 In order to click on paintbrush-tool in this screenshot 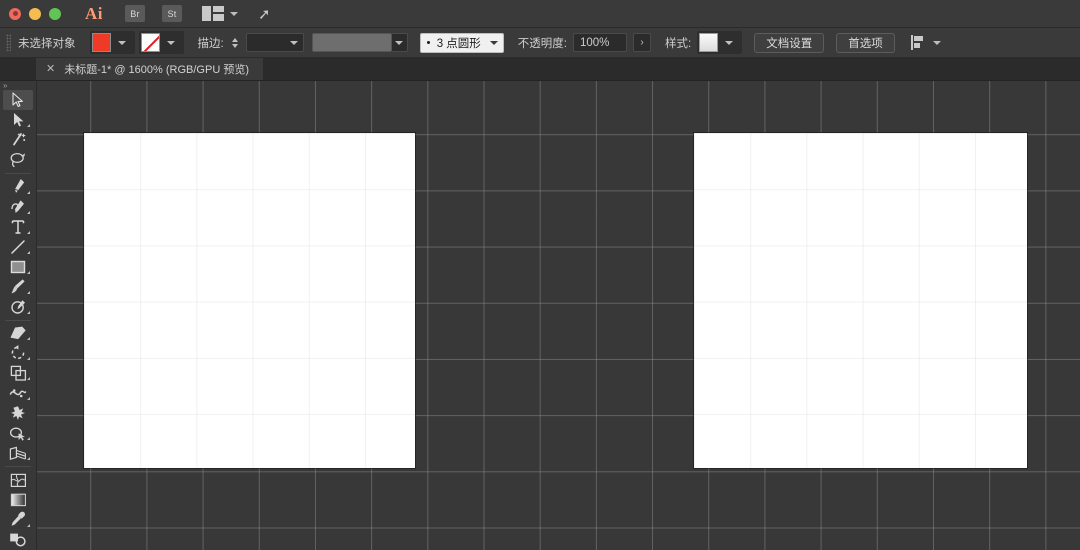, I will do `click(18, 287)`.